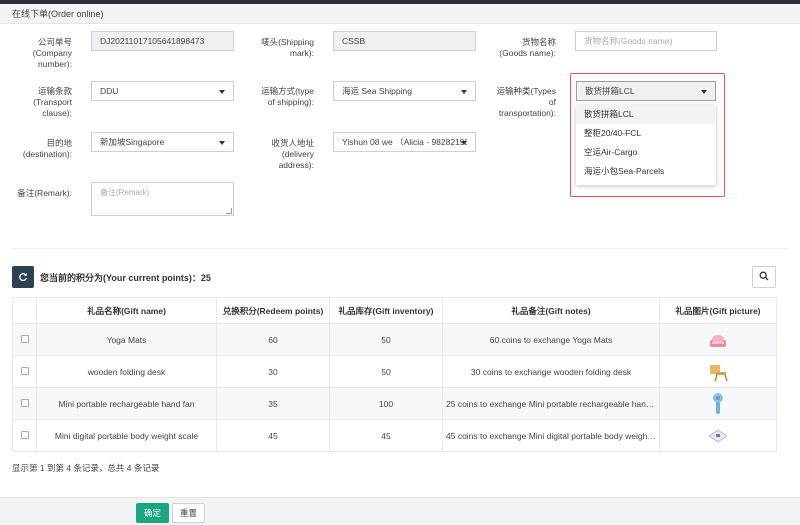 The height and width of the screenshot is (525, 800). Describe the element at coordinates (646, 114) in the screenshot. I see `dropdown-option-lcl: 散货拼箱LCL` at that location.